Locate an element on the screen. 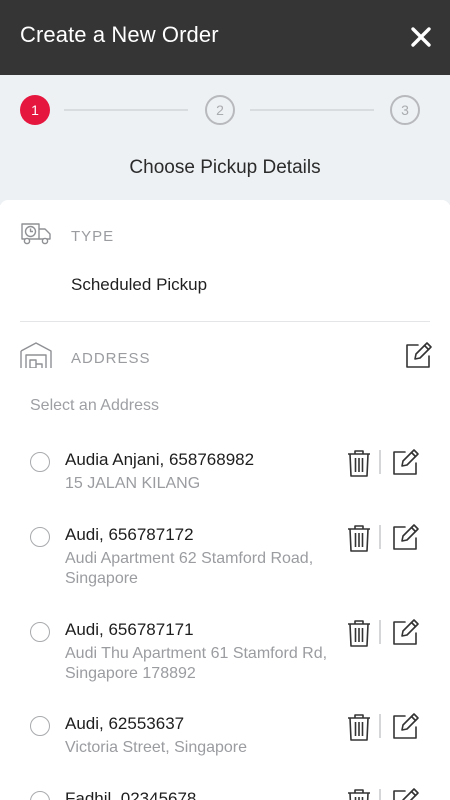  truck-clock-icon is located at coordinates (36, 236).